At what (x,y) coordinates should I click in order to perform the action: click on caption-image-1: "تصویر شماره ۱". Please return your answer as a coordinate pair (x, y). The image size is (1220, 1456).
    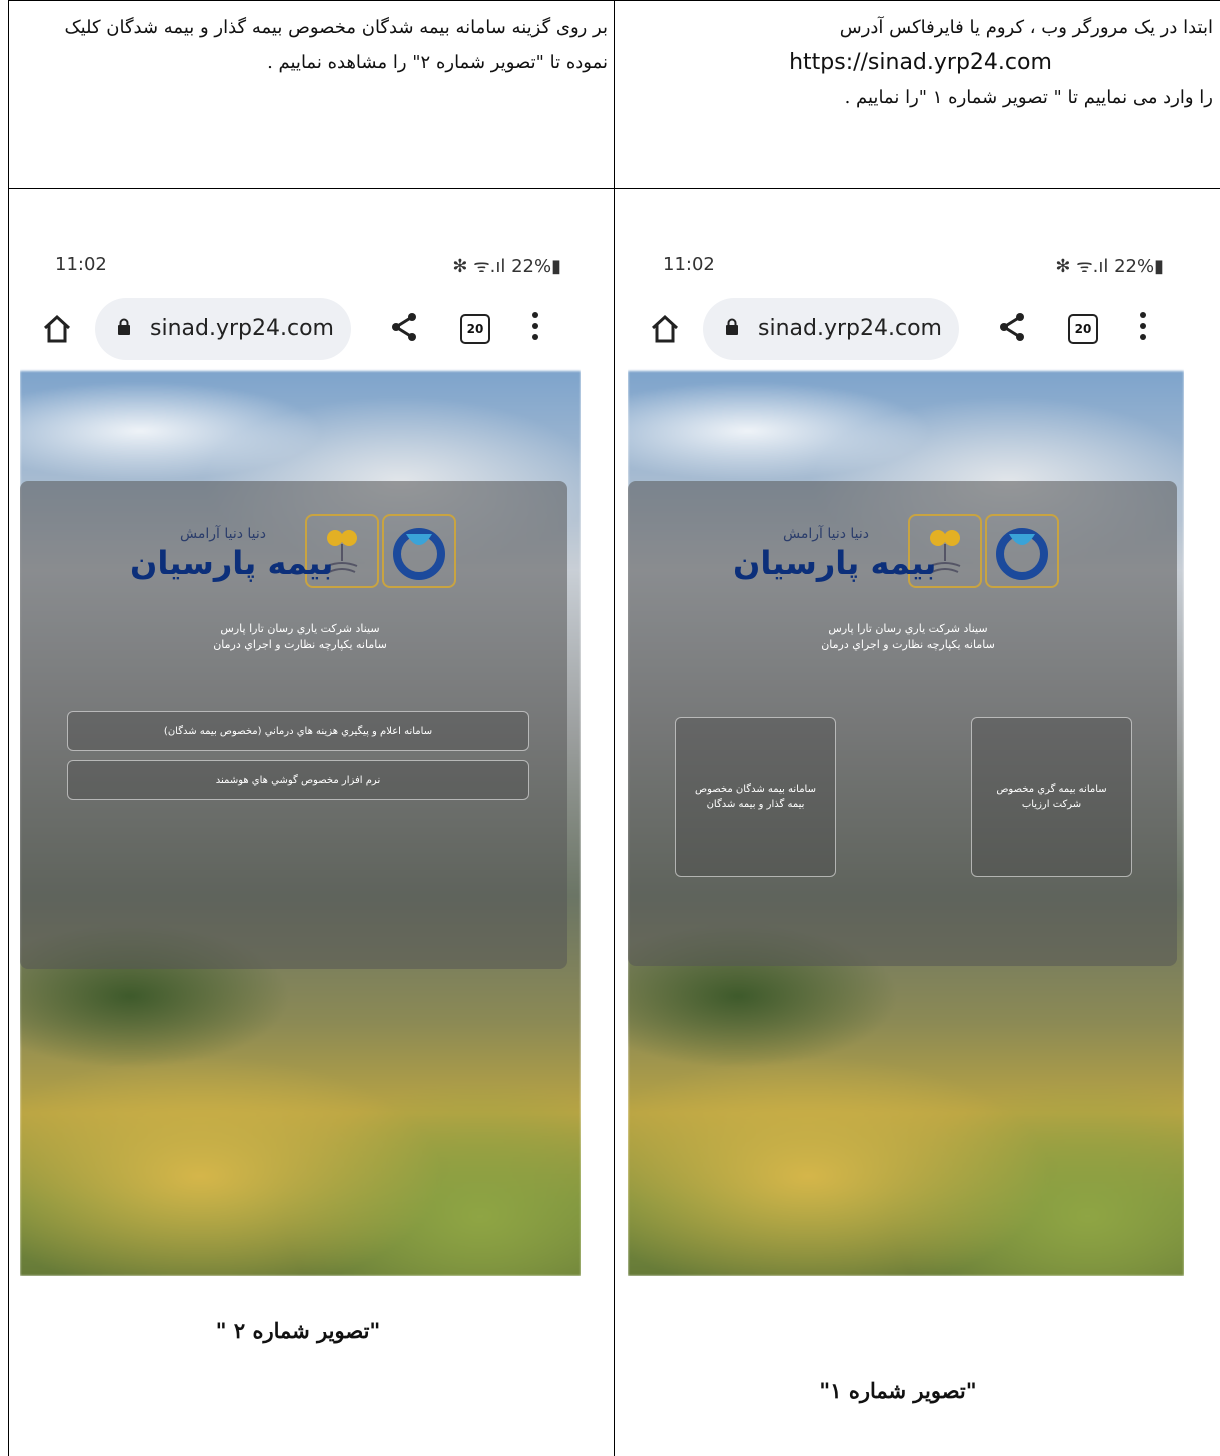
    Looking at the image, I should click on (898, 1390).